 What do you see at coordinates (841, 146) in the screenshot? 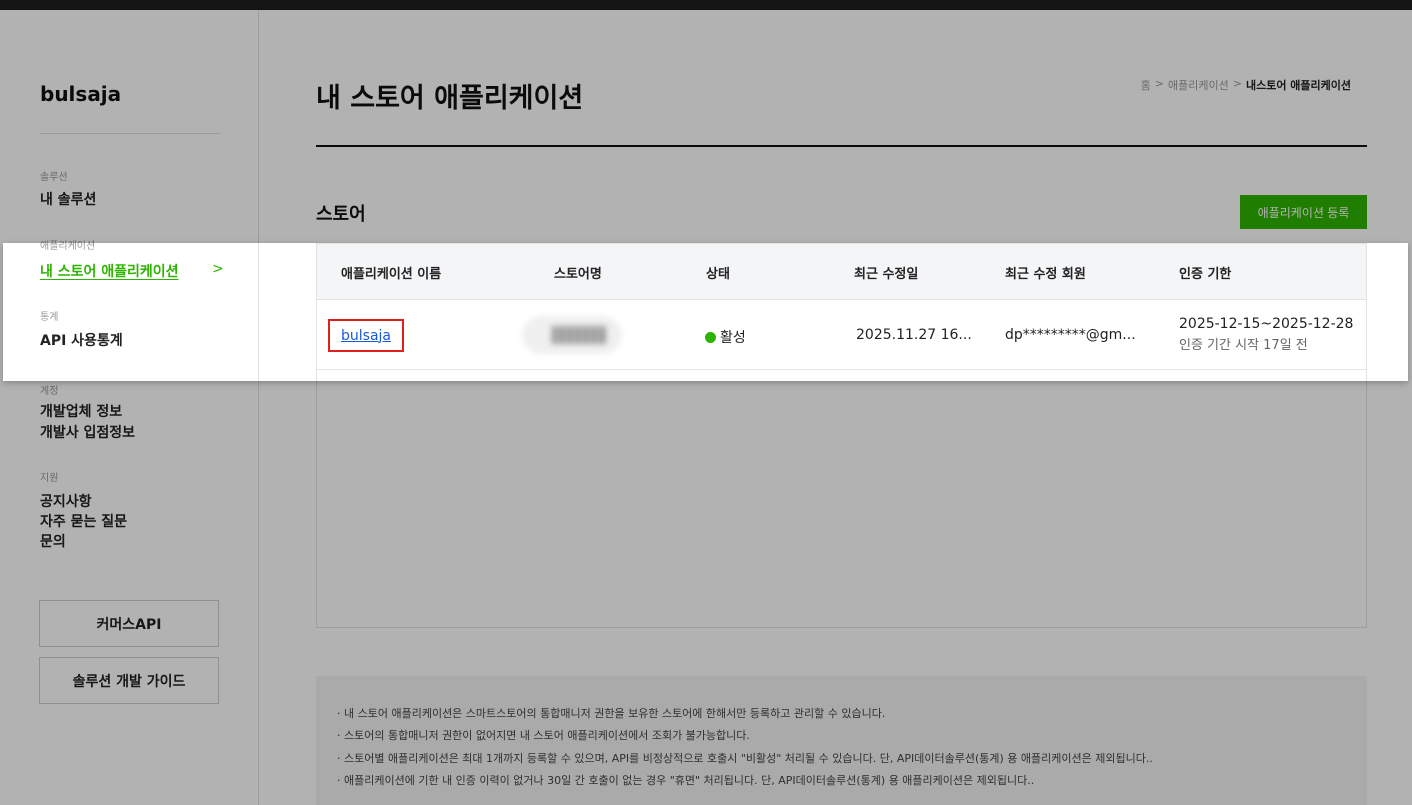
I see `title-divider` at bounding box center [841, 146].